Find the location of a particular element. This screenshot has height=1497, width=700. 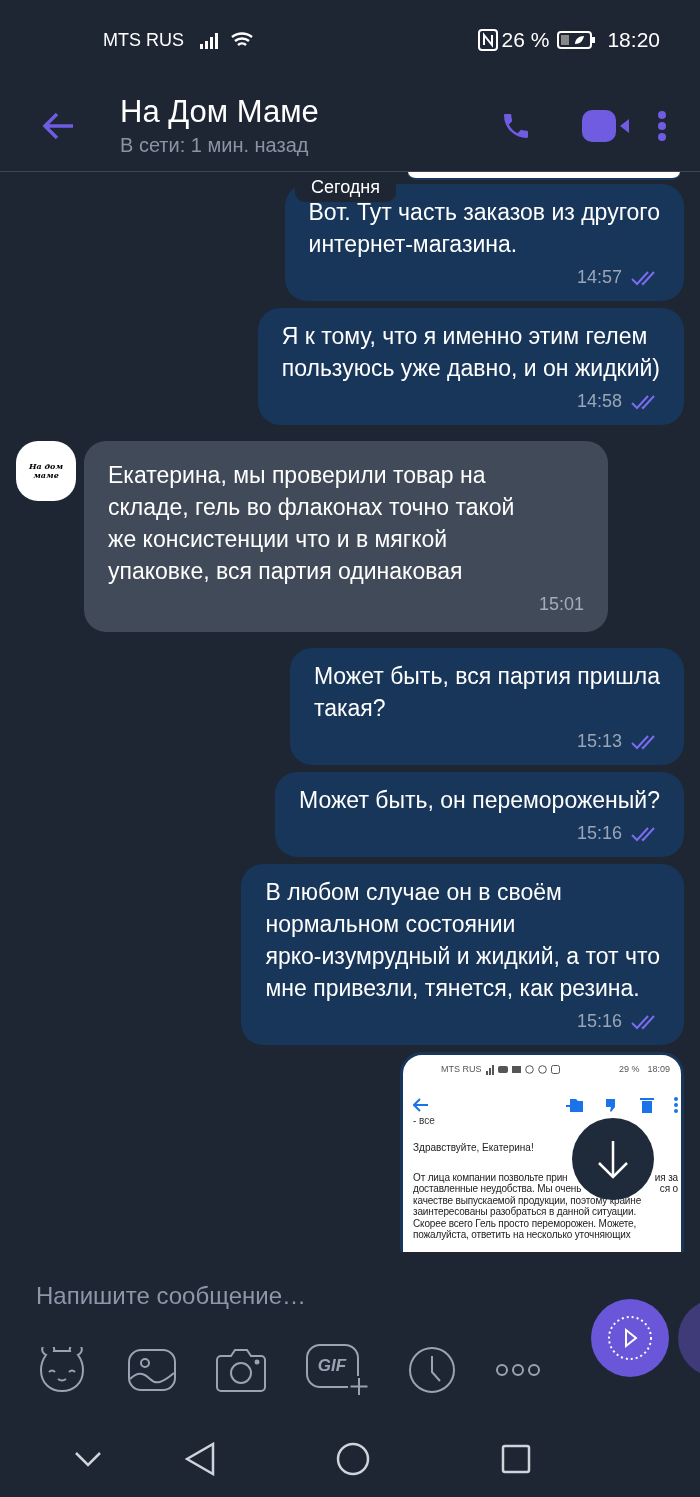

embedded-move-icon is located at coordinates (575, 1104).